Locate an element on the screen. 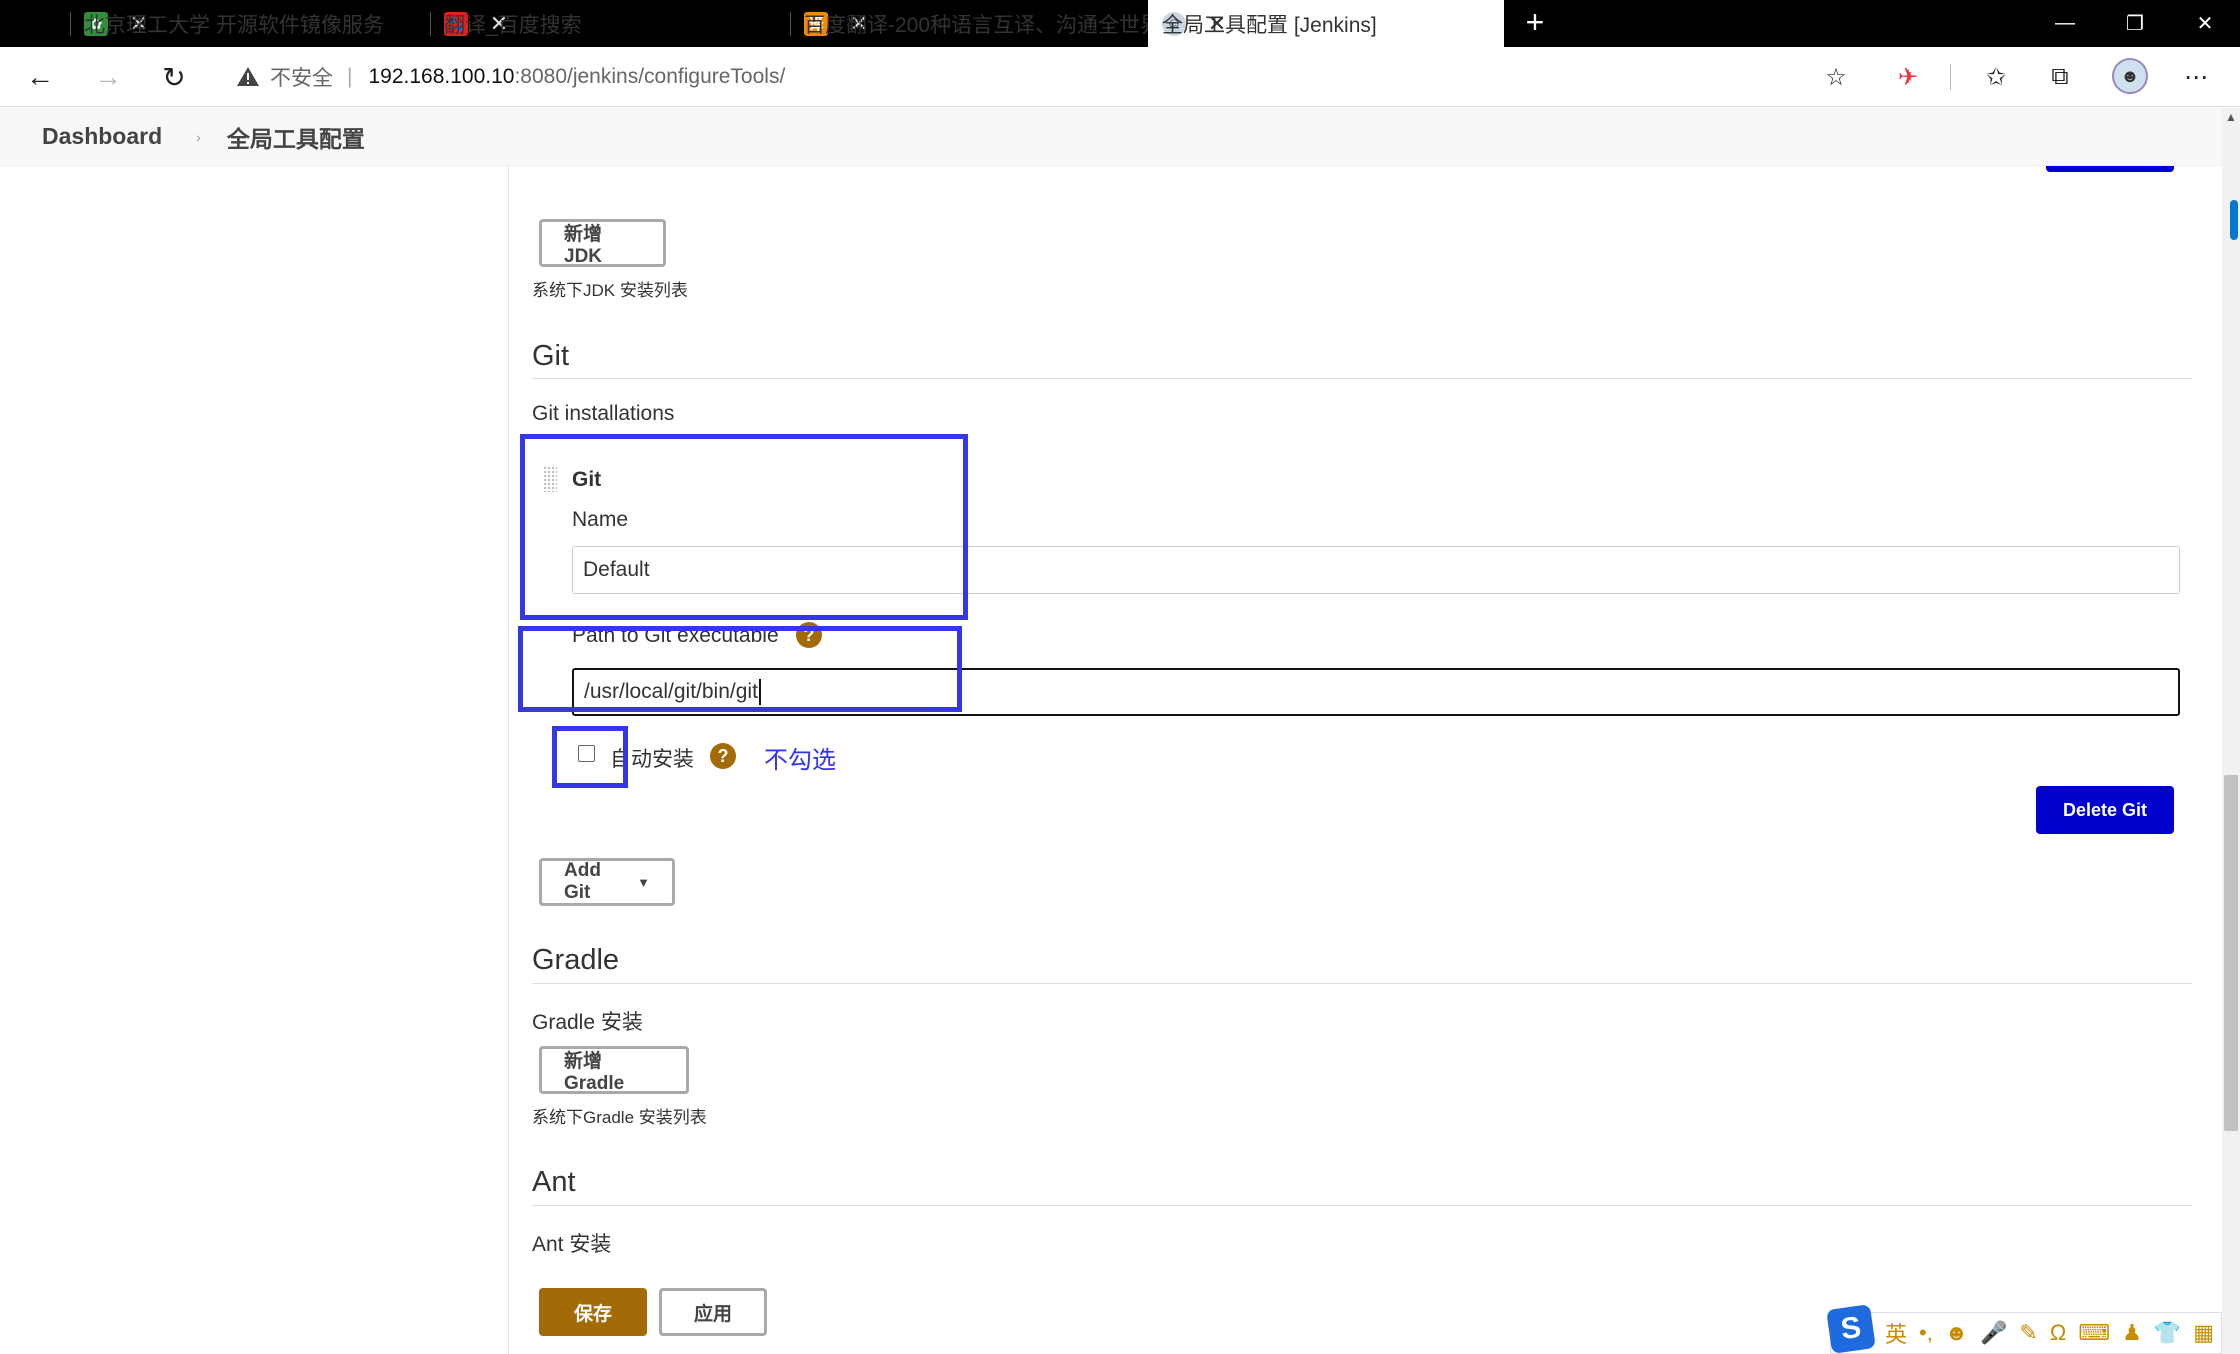  annotation-box-name is located at coordinates (744, 527).